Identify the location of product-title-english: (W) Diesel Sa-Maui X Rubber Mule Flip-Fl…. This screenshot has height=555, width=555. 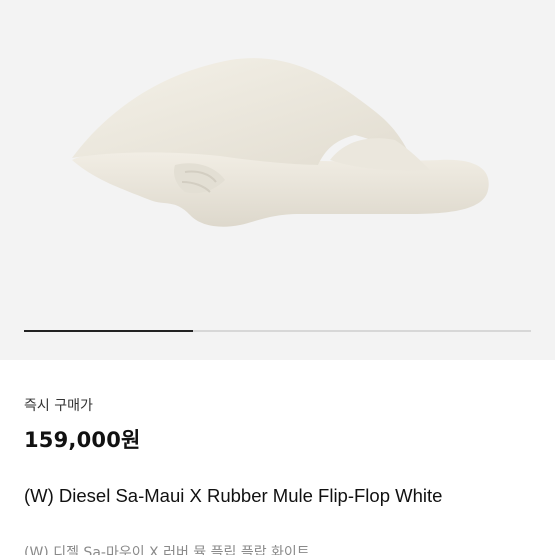
(233, 495).